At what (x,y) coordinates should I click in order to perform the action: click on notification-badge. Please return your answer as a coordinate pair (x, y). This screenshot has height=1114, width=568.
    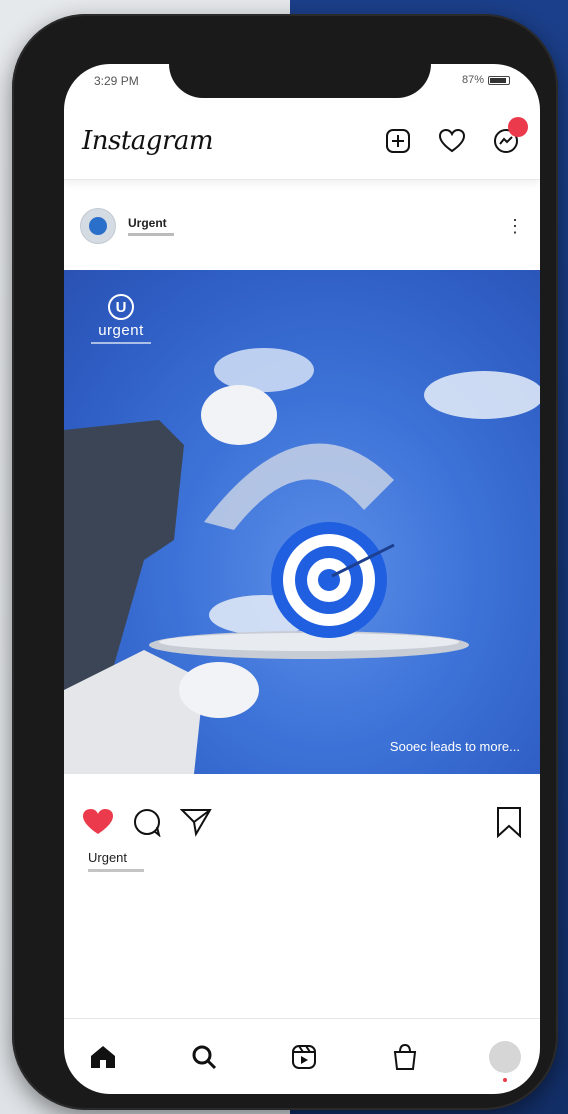
    Looking at the image, I should click on (518, 126).